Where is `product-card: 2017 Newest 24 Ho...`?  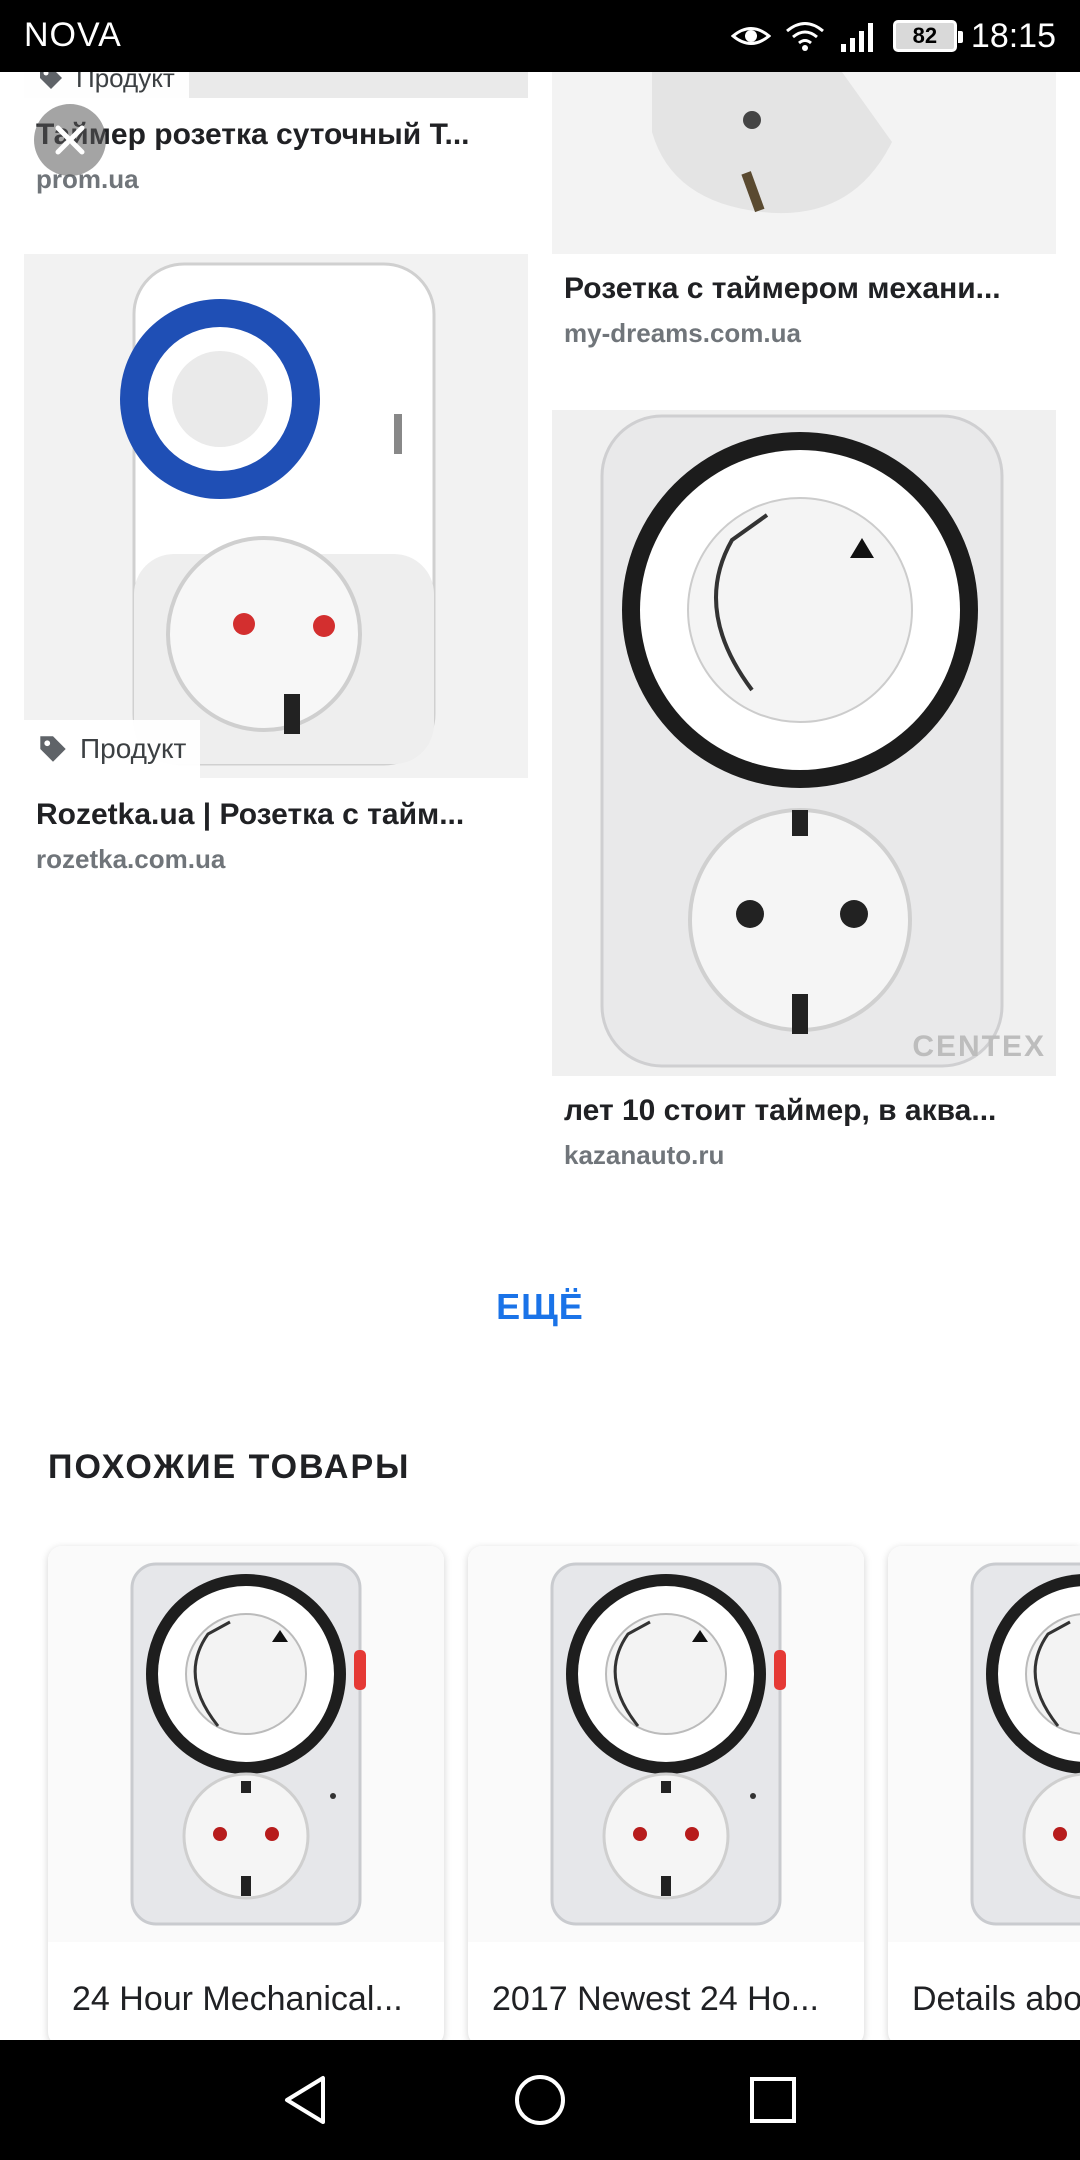
product-card: 2017 Newest 24 Ho... is located at coordinates (666, 1796).